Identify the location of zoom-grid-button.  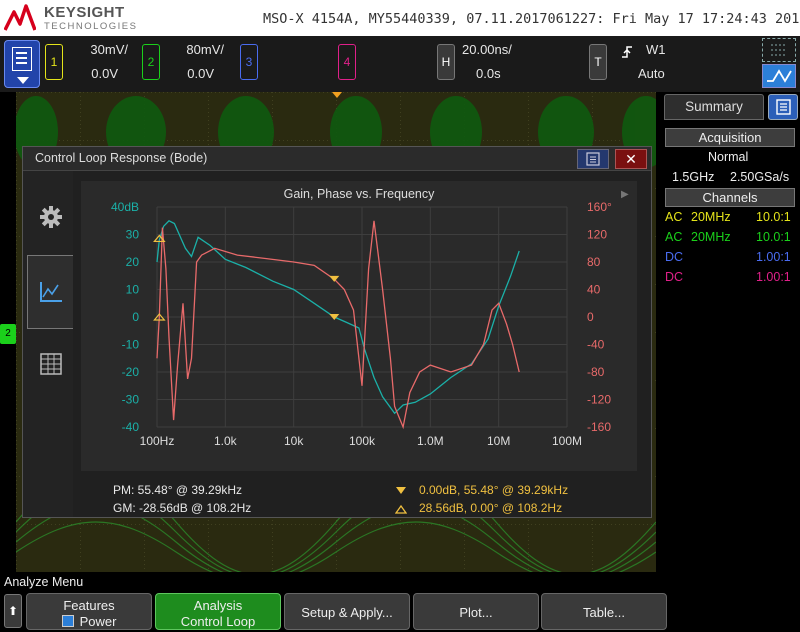
(779, 50).